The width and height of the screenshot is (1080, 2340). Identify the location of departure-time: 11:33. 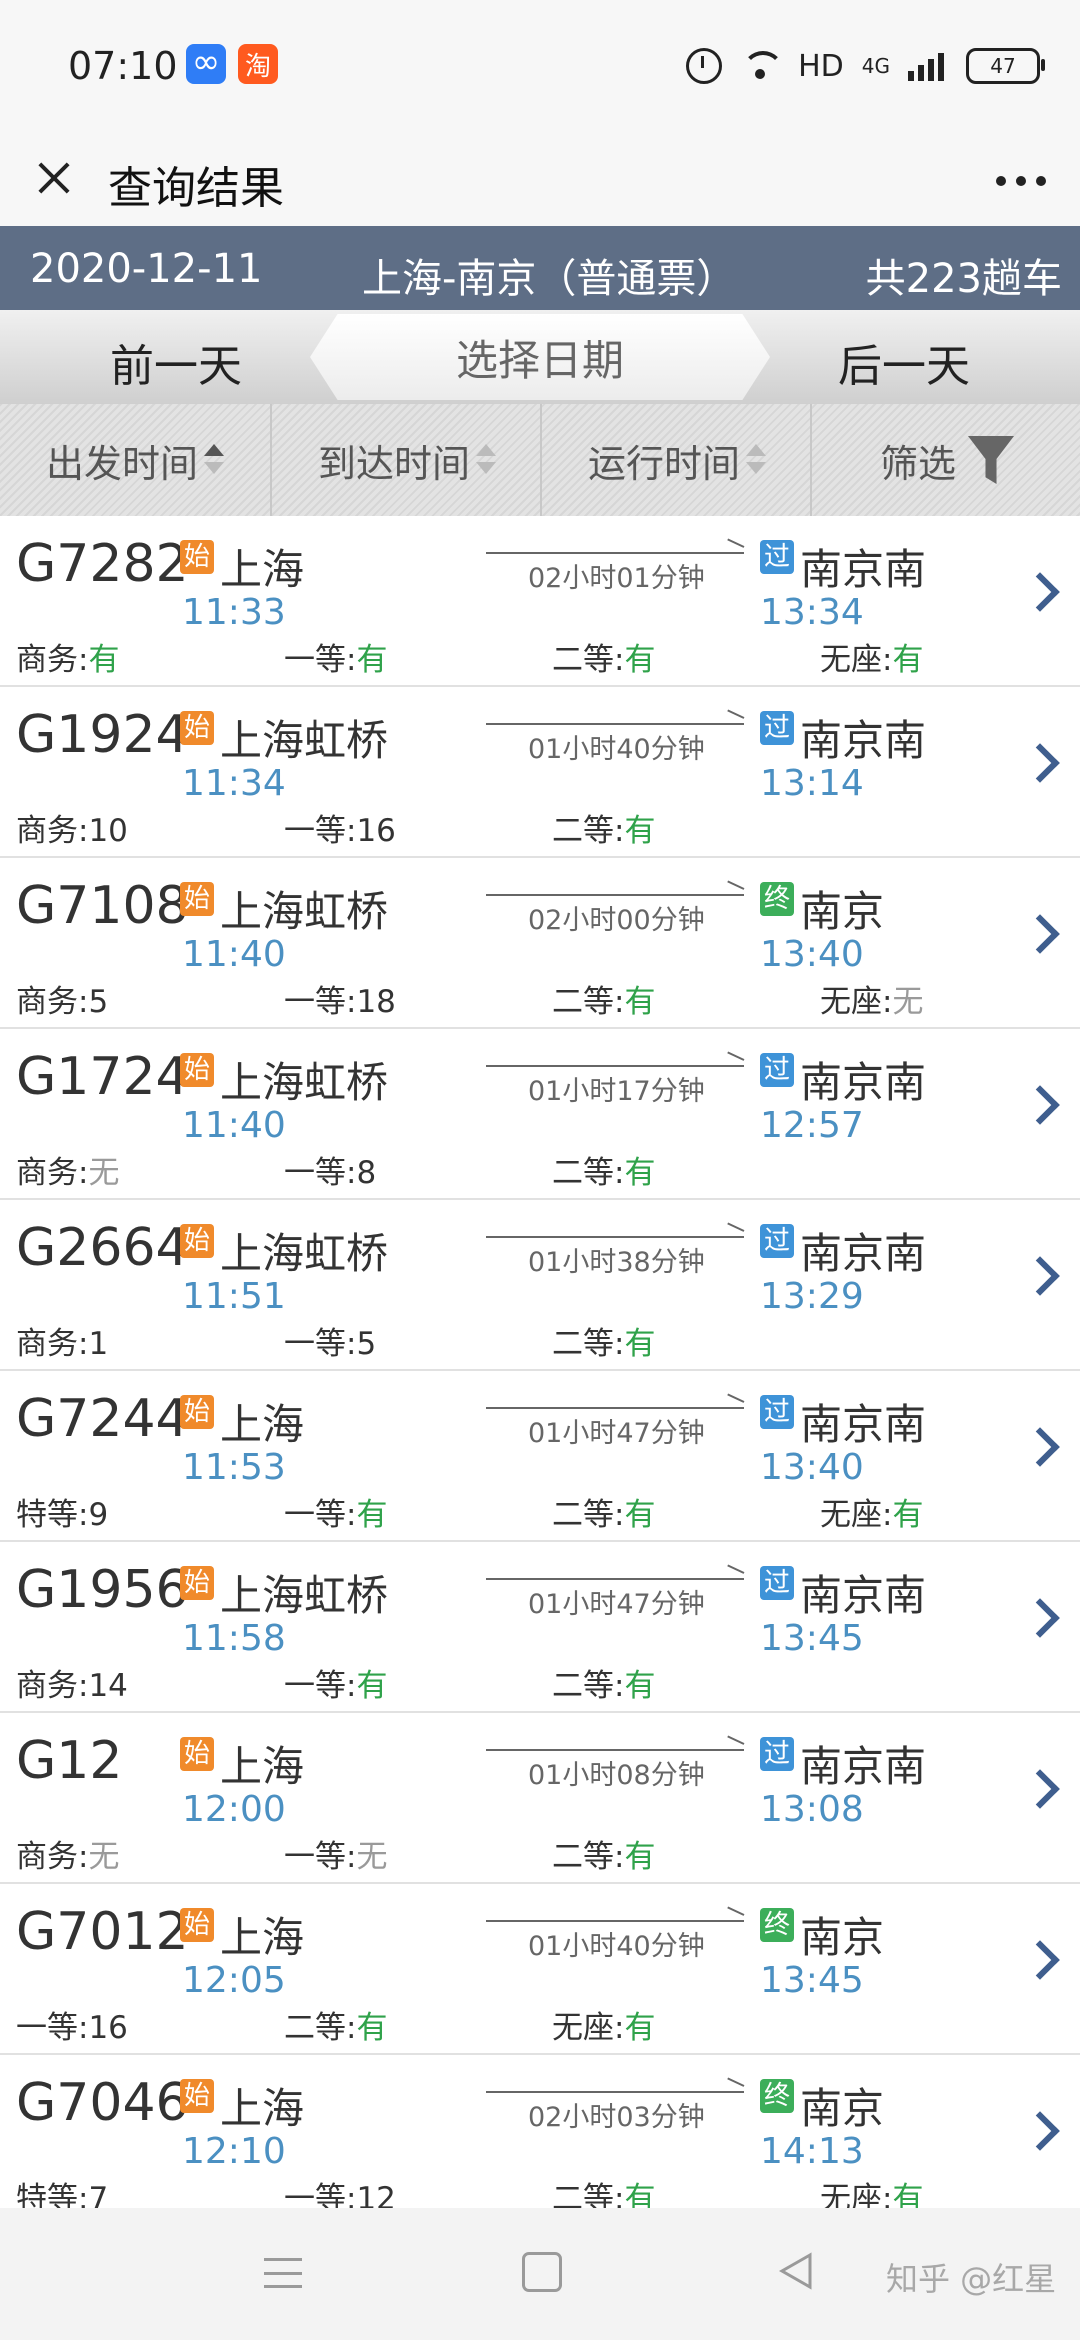
(234, 612).